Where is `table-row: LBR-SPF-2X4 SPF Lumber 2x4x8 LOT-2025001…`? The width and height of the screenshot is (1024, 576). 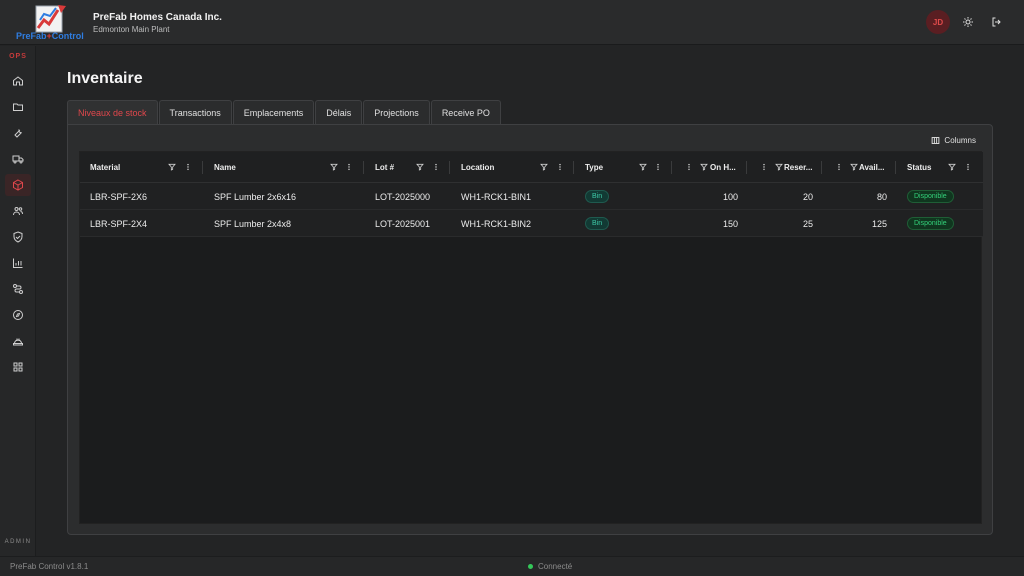 table-row: LBR-SPF-2X4 SPF Lumber 2x4x8 LOT-2025001… is located at coordinates (531, 223).